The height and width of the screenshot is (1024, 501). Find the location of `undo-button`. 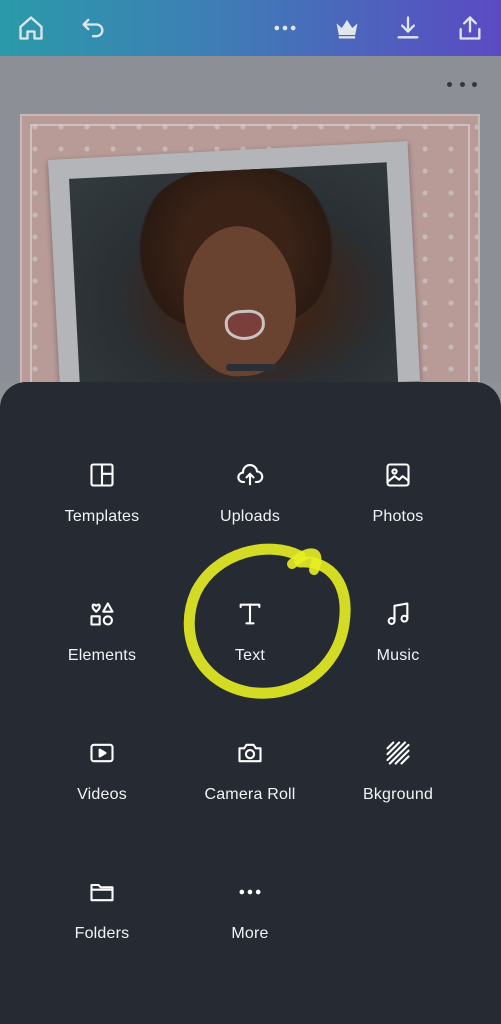

undo-button is located at coordinates (93, 28).